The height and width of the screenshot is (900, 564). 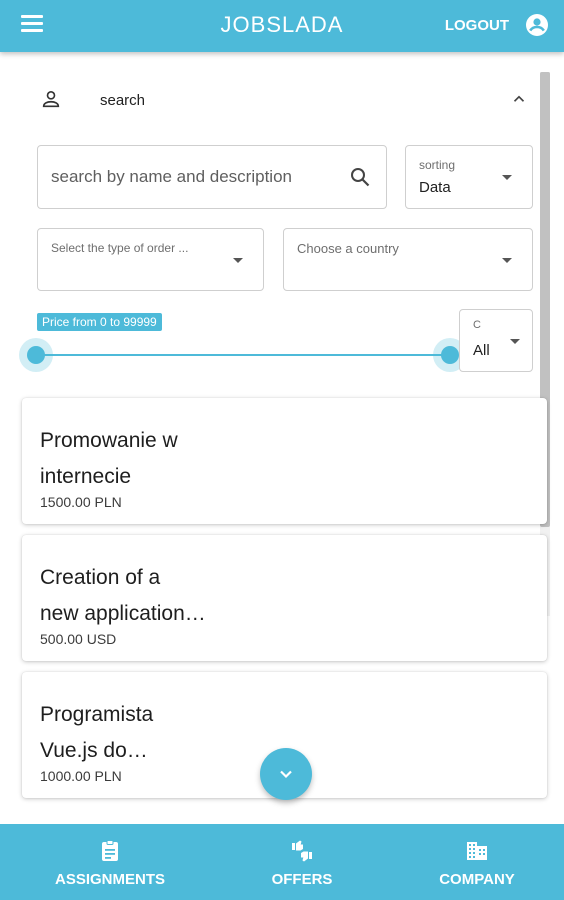 What do you see at coordinates (477, 851) in the screenshot?
I see `building-icon` at bounding box center [477, 851].